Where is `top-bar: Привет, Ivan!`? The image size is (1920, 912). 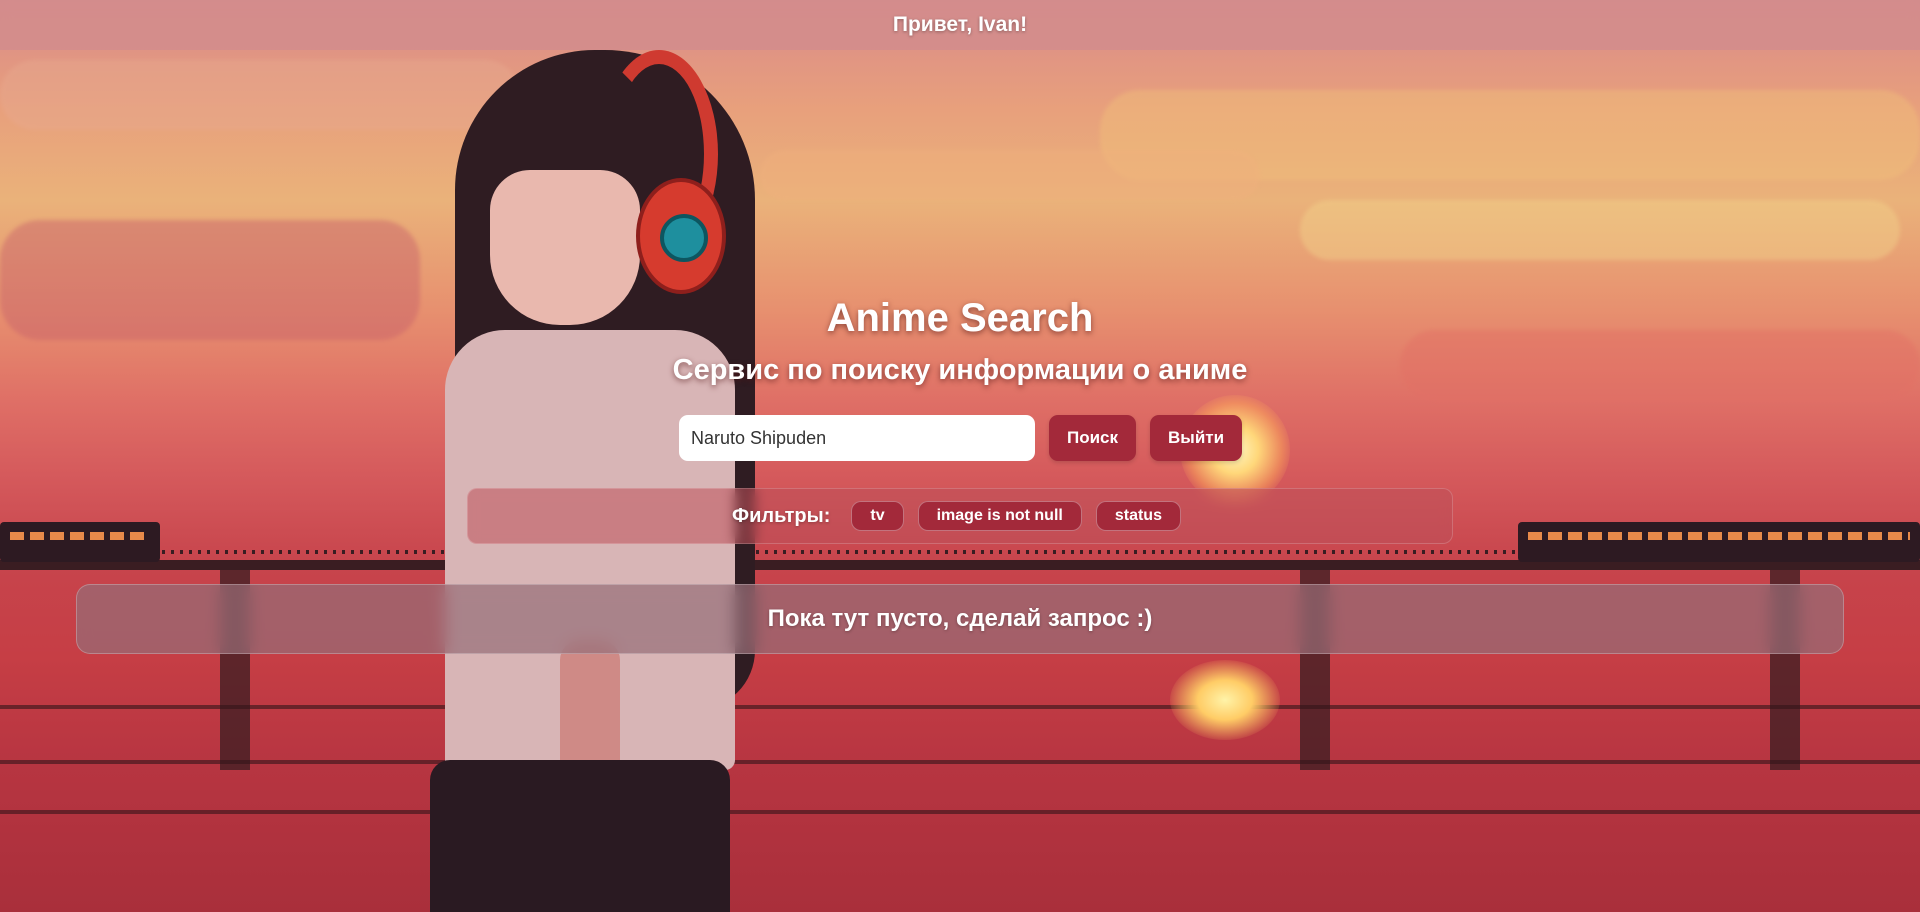
top-bar: Привет, Ivan! is located at coordinates (960, 25).